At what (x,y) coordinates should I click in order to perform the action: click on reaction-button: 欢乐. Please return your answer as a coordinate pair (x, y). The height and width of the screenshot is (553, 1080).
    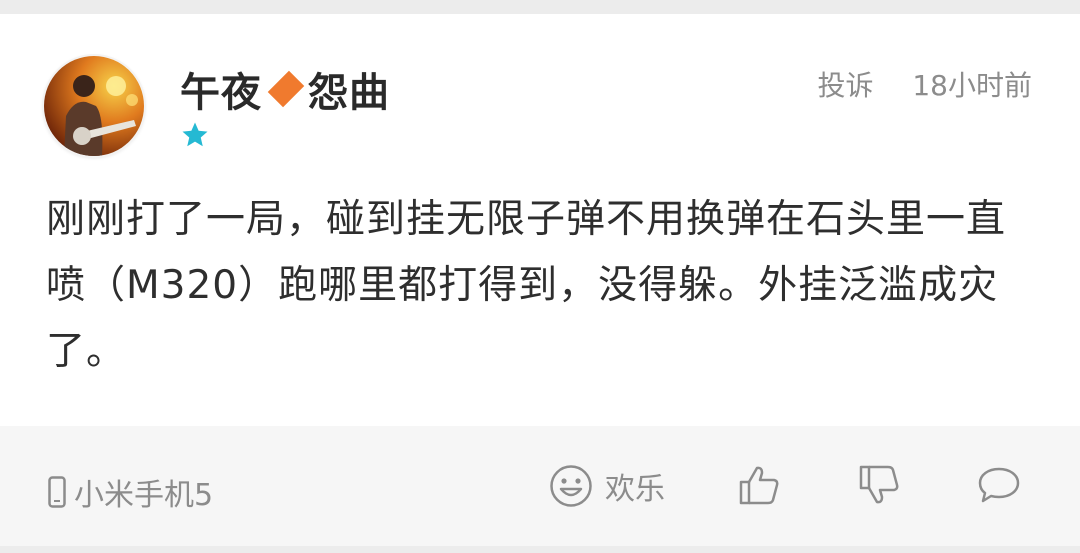
    Looking at the image, I should click on (607, 486).